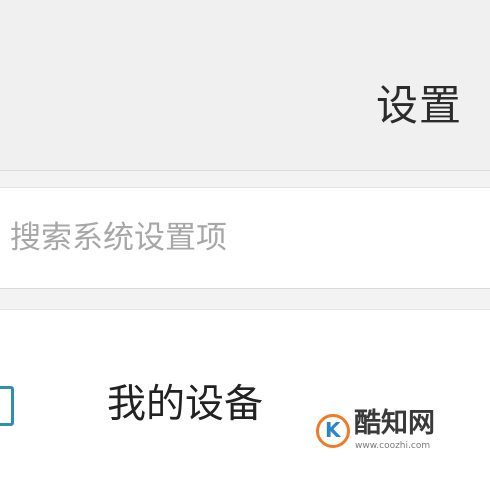 Image resolution: width=490 pixels, height=490 pixels. I want to click on watermark-url: www.coozhi.com, so click(393, 446).